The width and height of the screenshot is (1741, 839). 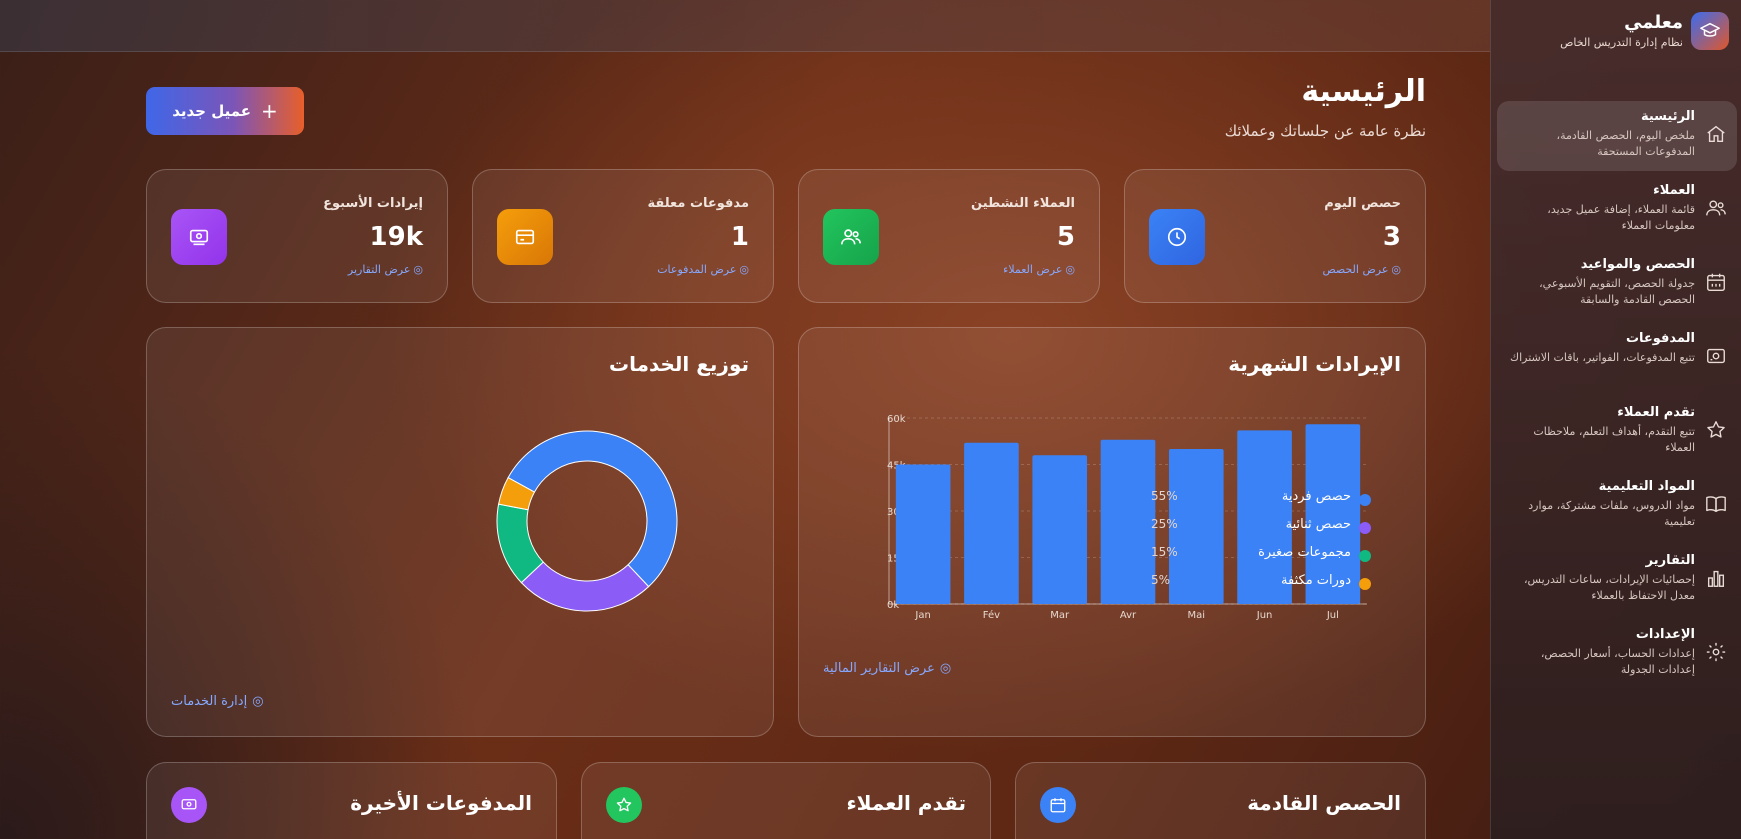 I want to click on new-client-label: عميل جديد, so click(x=212, y=111).